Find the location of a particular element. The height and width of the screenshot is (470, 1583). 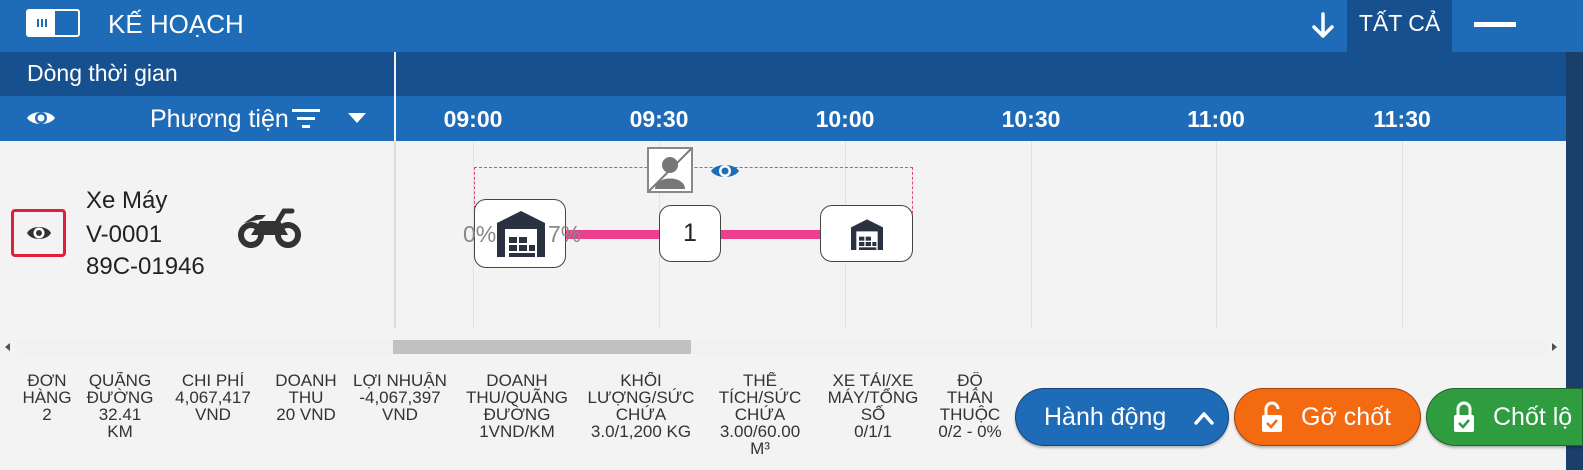

filter-all-button: TẤT CẢ is located at coordinates (1399, 26).